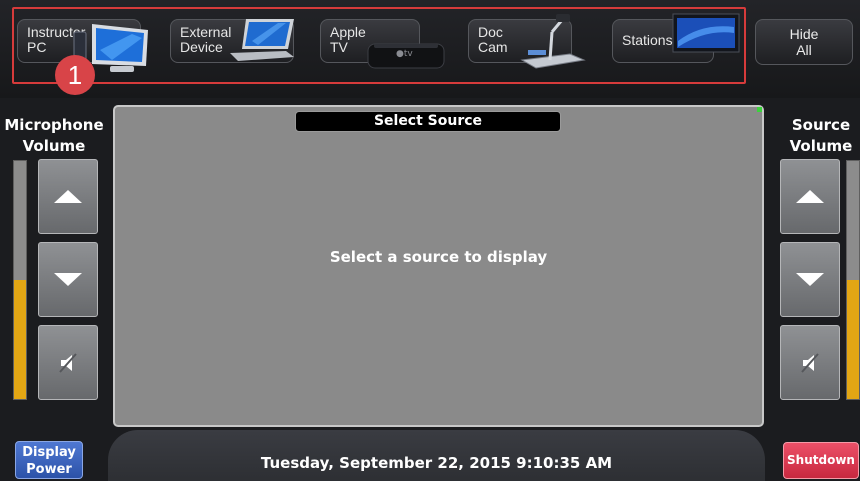 The width and height of the screenshot is (860, 481). Describe the element at coordinates (804, 42) in the screenshot. I see `hide-all-button: Hide All` at that location.